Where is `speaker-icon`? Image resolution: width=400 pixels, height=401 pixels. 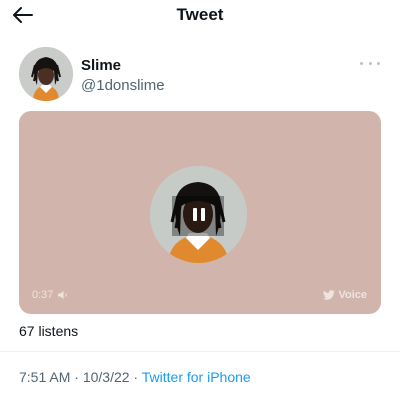
speaker-icon is located at coordinates (63, 295).